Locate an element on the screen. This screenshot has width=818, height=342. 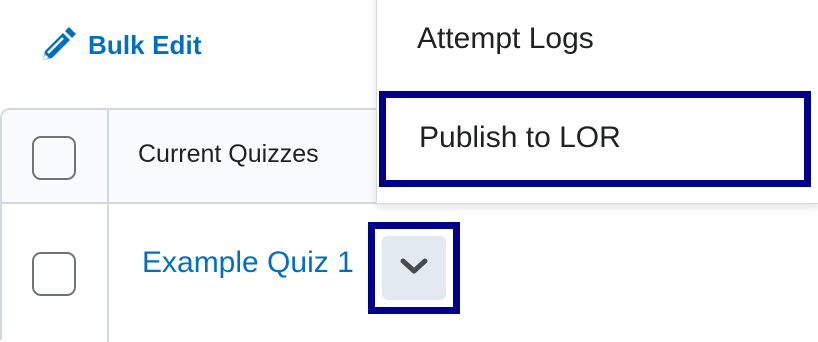
pencil-icon is located at coordinates (58, 45).